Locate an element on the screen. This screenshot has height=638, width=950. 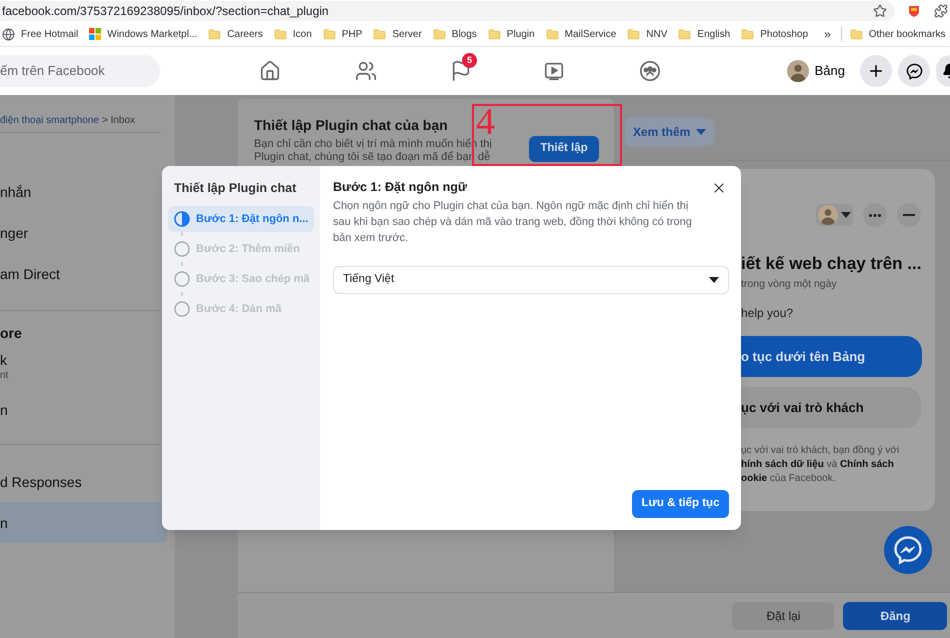
bookmark-link: Blogs is located at coordinates (464, 34).